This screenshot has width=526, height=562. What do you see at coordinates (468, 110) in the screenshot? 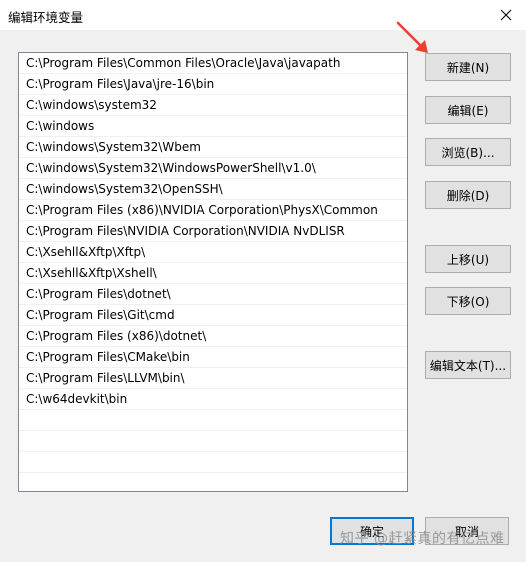
I see `edit-button: 编辑(E)` at bounding box center [468, 110].